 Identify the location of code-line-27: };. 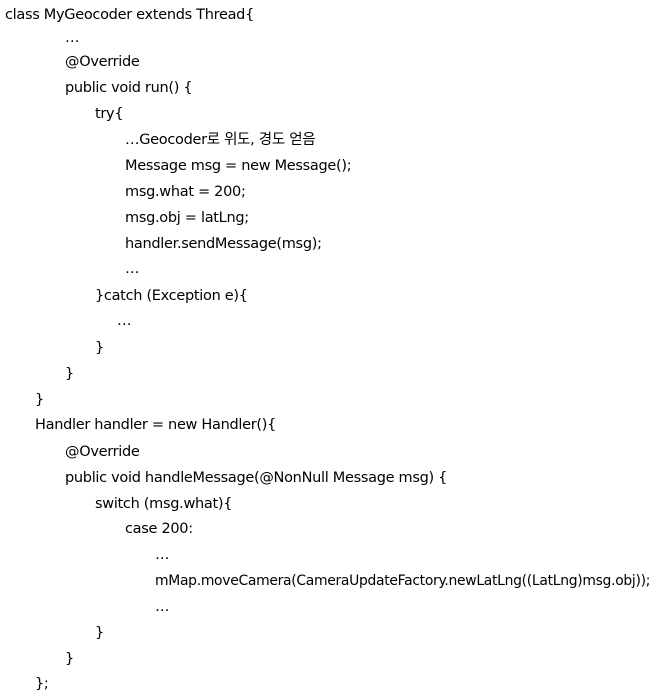
(42, 684).